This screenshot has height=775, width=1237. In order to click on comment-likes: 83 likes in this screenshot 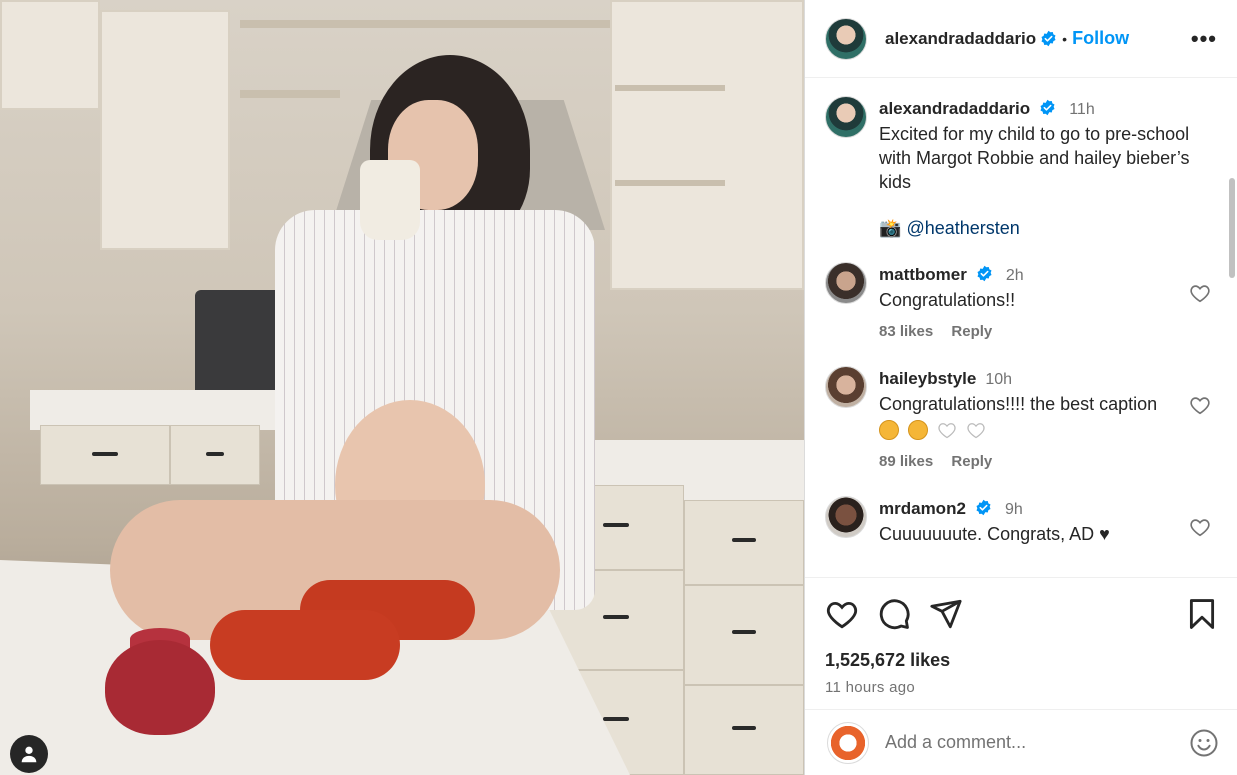, I will do `click(906, 331)`.